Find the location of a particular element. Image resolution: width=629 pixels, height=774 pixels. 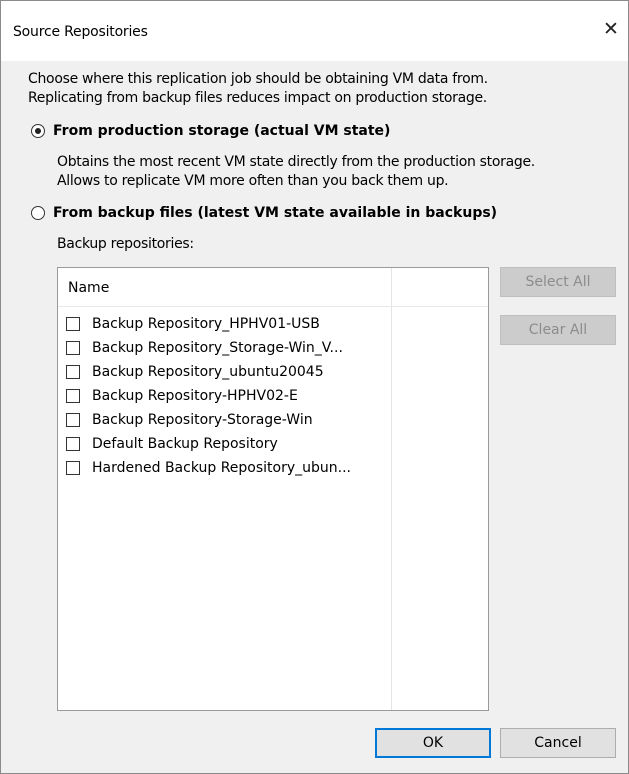

list-item: Backup Repository_HPHV01-USB is located at coordinates (208, 324).